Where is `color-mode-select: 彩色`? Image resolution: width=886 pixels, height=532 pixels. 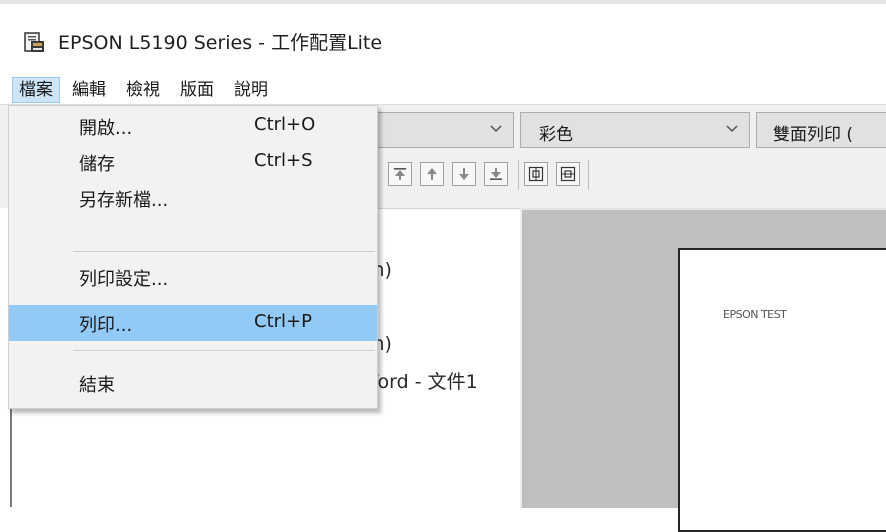 color-mode-select: 彩色 is located at coordinates (635, 130).